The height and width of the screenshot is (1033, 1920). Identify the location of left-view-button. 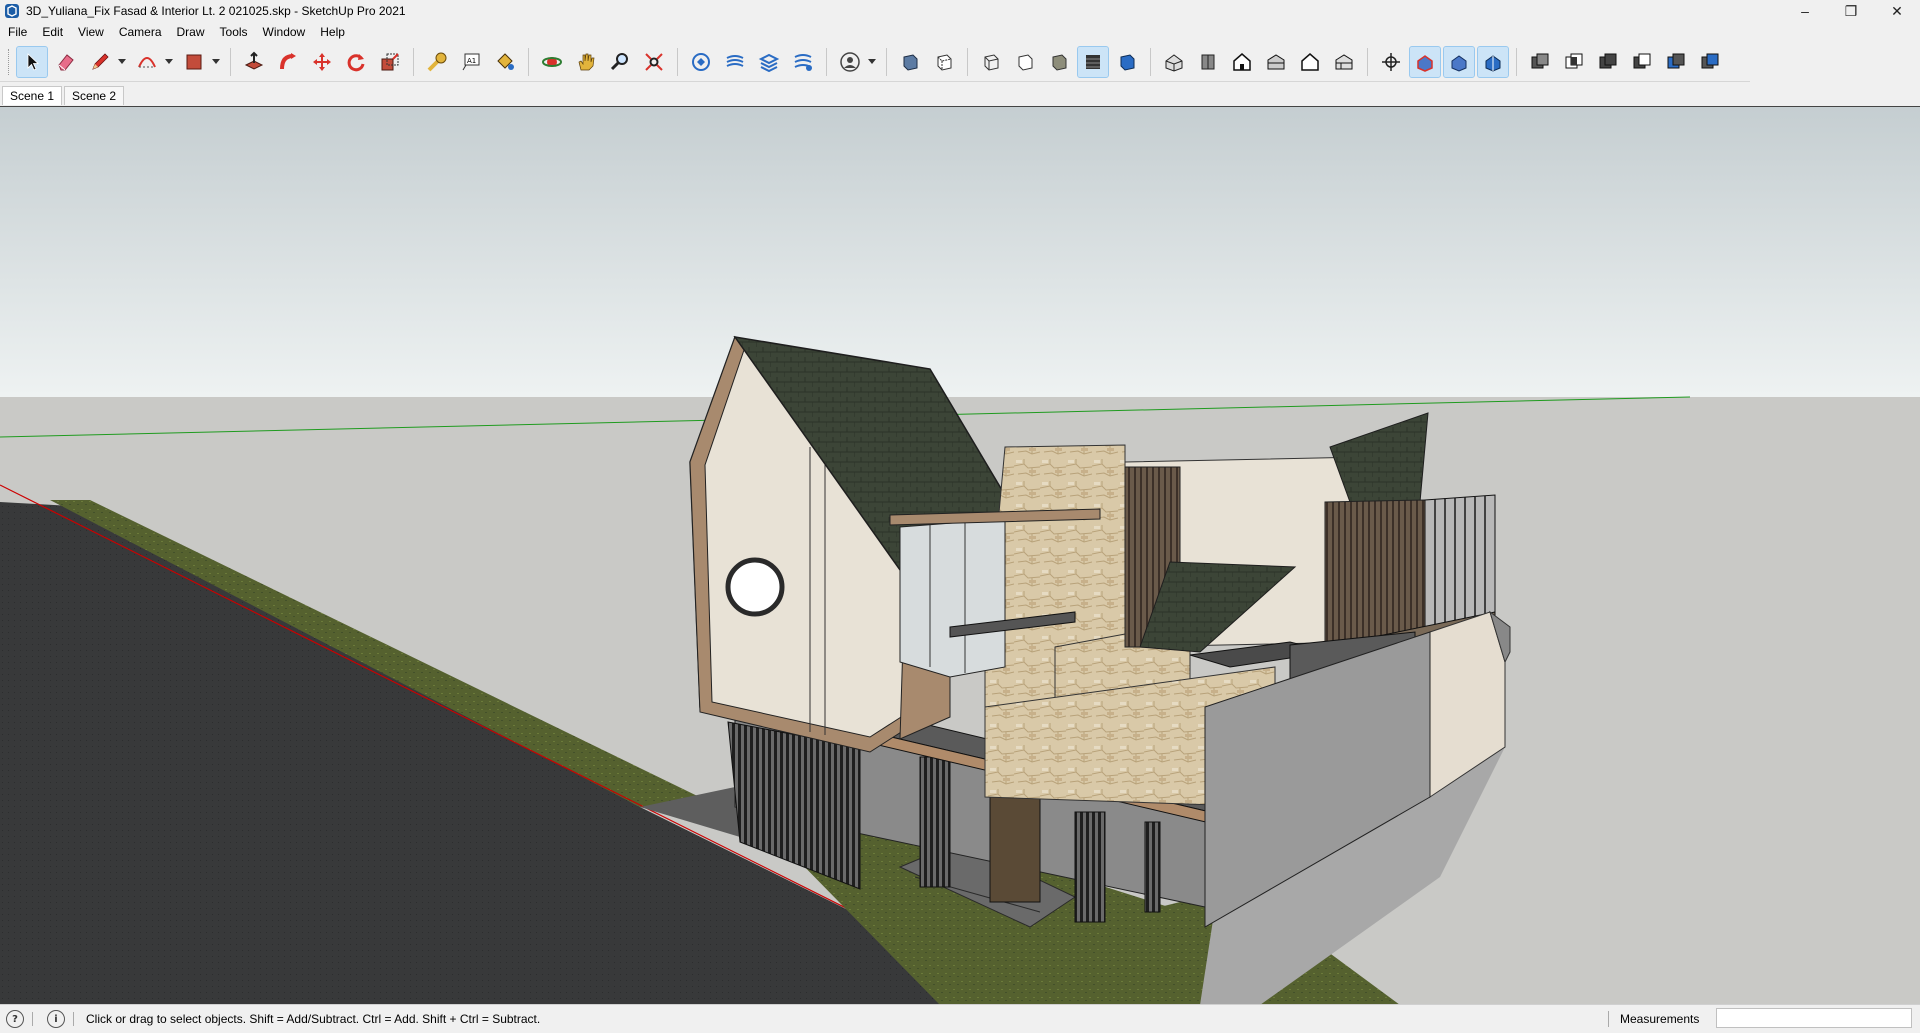
(1344, 62).